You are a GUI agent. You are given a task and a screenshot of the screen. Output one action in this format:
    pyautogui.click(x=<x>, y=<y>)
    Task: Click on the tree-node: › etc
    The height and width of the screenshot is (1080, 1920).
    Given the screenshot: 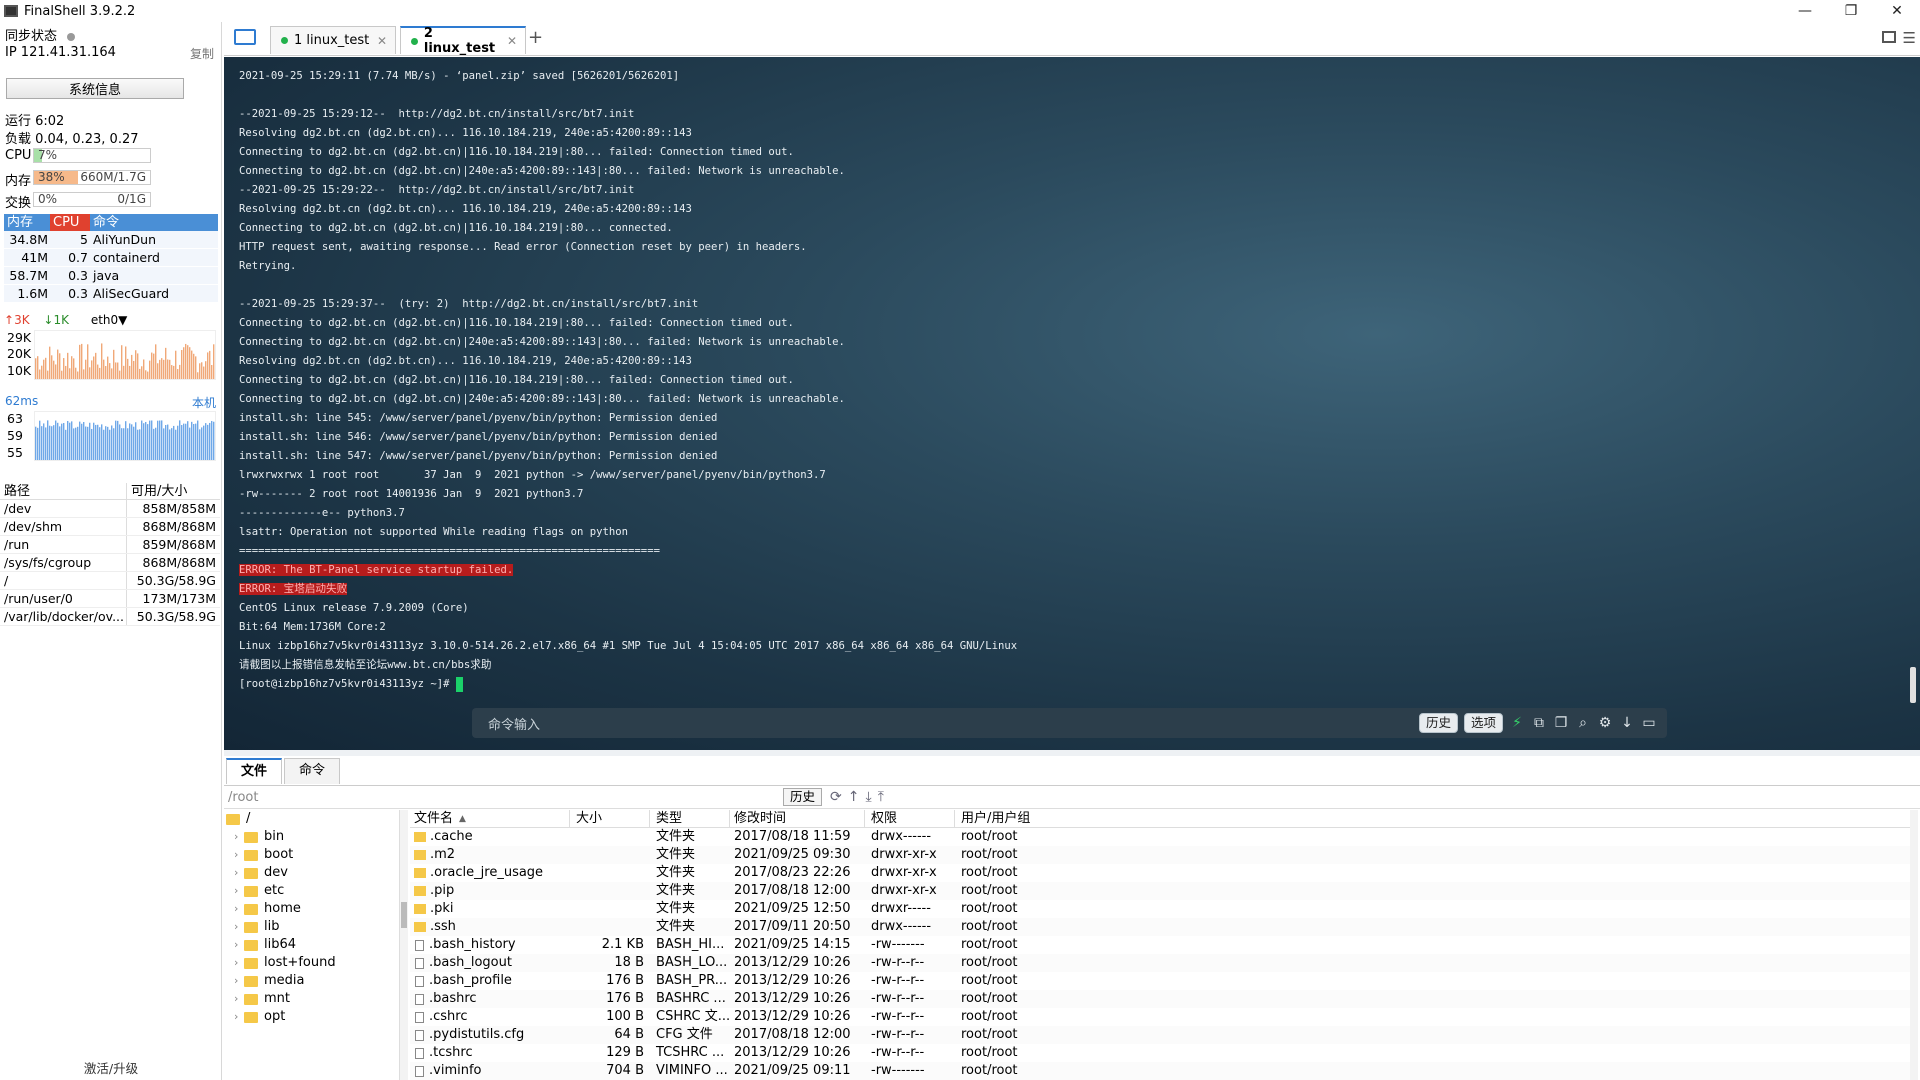 What is the action you would take?
    pyautogui.click(x=311, y=891)
    